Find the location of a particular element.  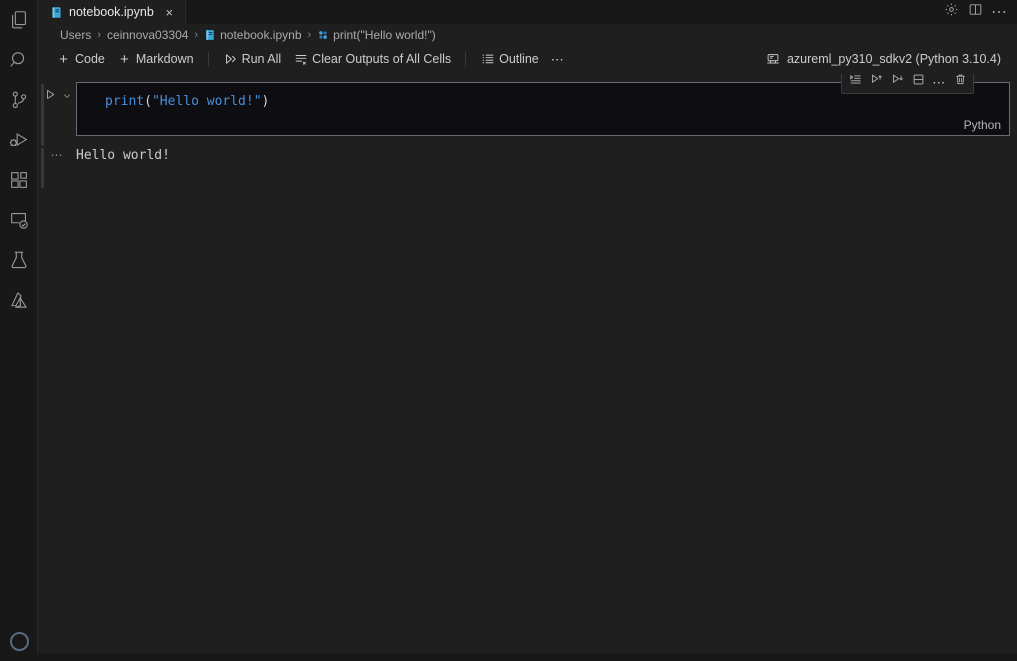

run-all-button: Run All is located at coordinates (252, 59).